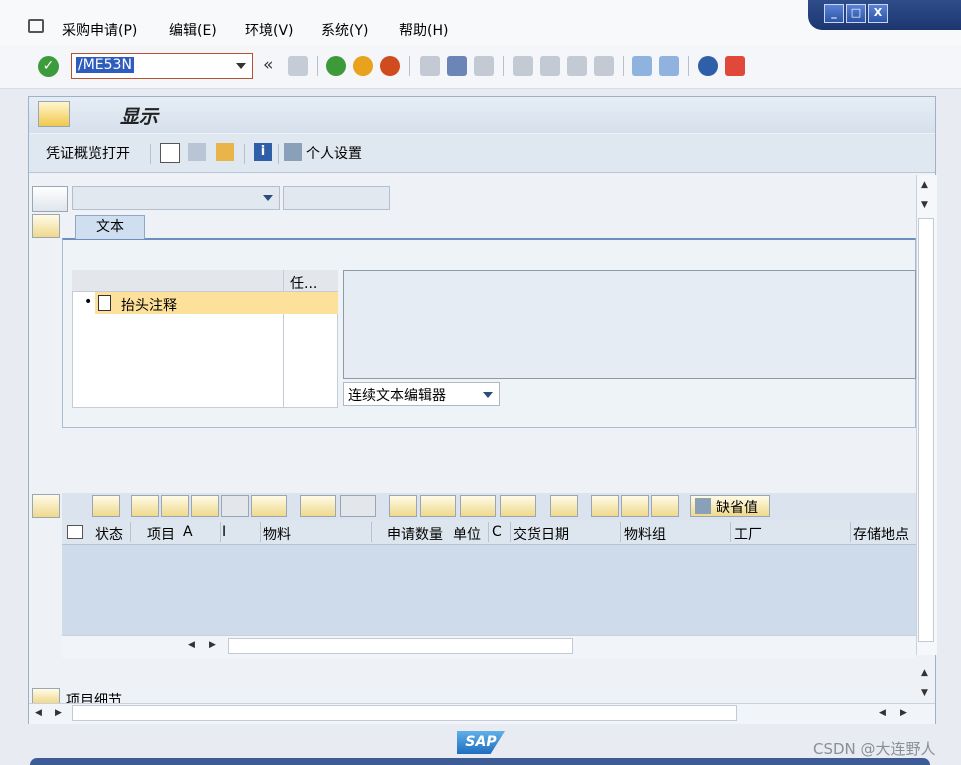 This screenshot has height=765, width=961. What do you see at coordinates (489, 590) in the screenshot?
I see `item-table-body` at bounding box center [489, 590].